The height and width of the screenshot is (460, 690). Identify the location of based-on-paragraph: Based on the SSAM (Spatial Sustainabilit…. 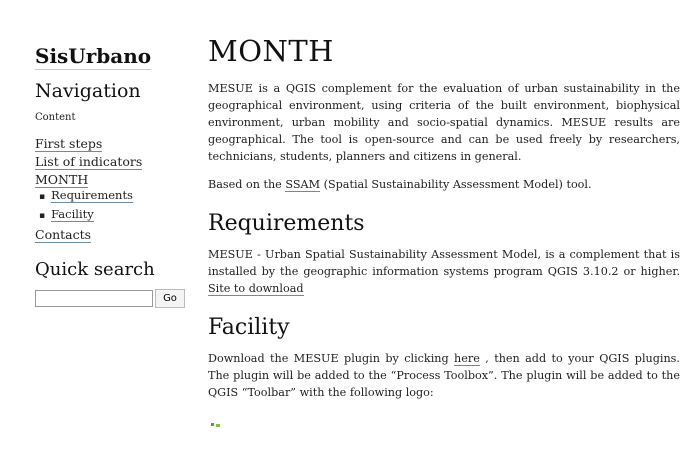
(444, 184).